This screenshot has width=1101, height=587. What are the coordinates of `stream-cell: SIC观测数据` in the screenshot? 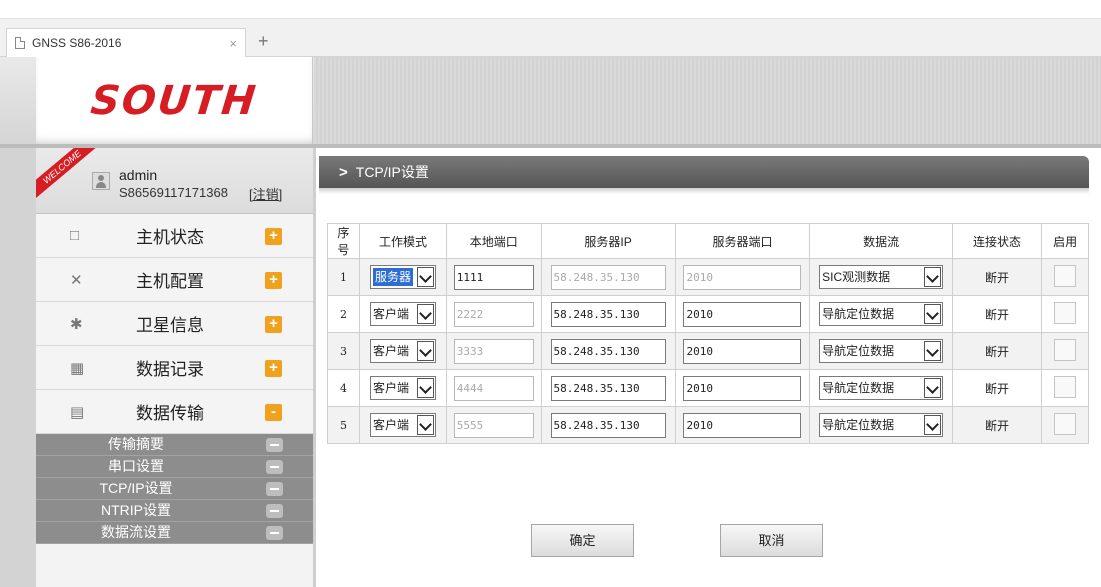 It's located at (881, 277).